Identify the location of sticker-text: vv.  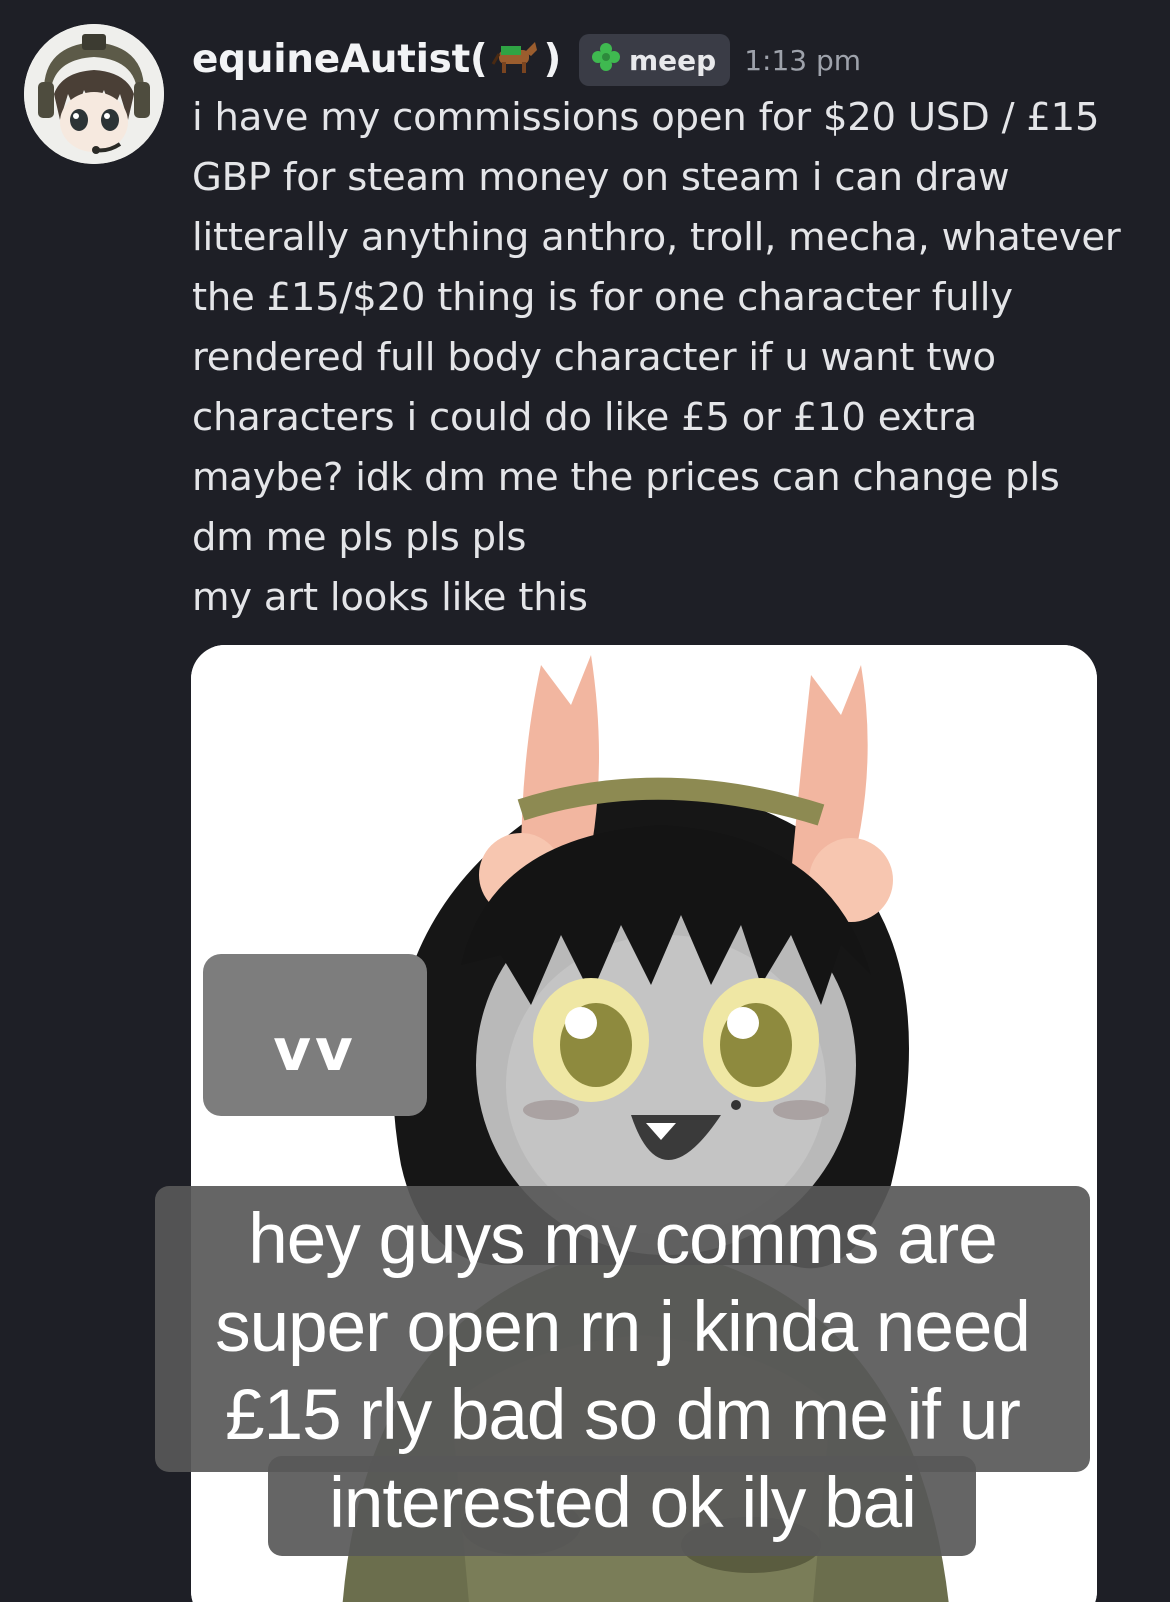
(315, 1050).